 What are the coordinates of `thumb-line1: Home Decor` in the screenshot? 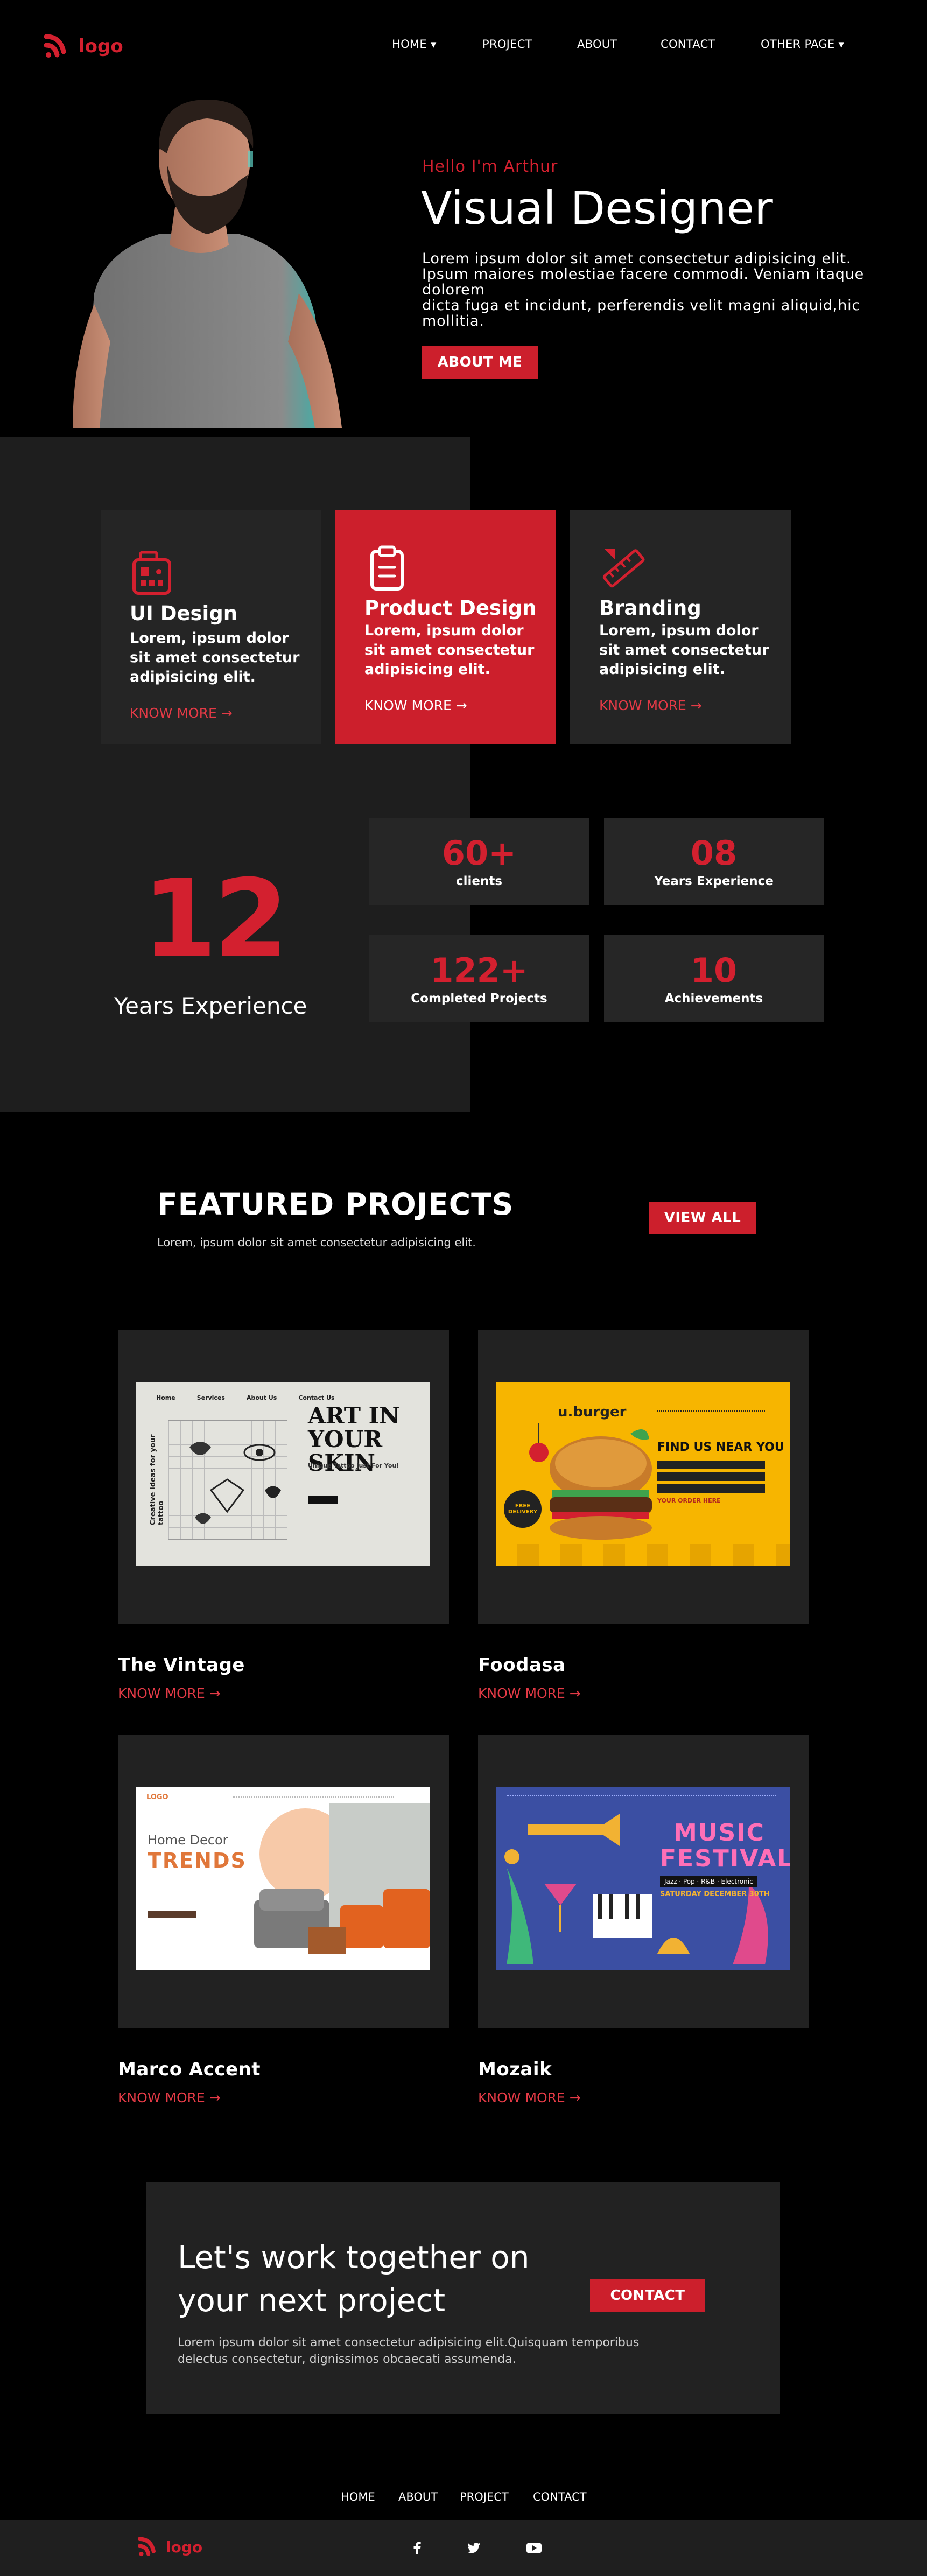 It's located at (188, 1840).